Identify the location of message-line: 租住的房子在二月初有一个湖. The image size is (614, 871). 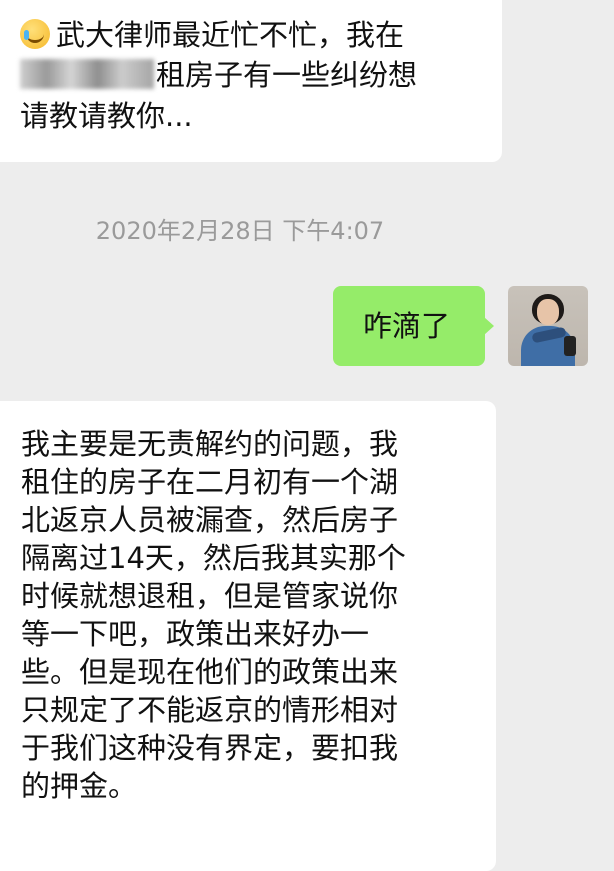
(210, 482).